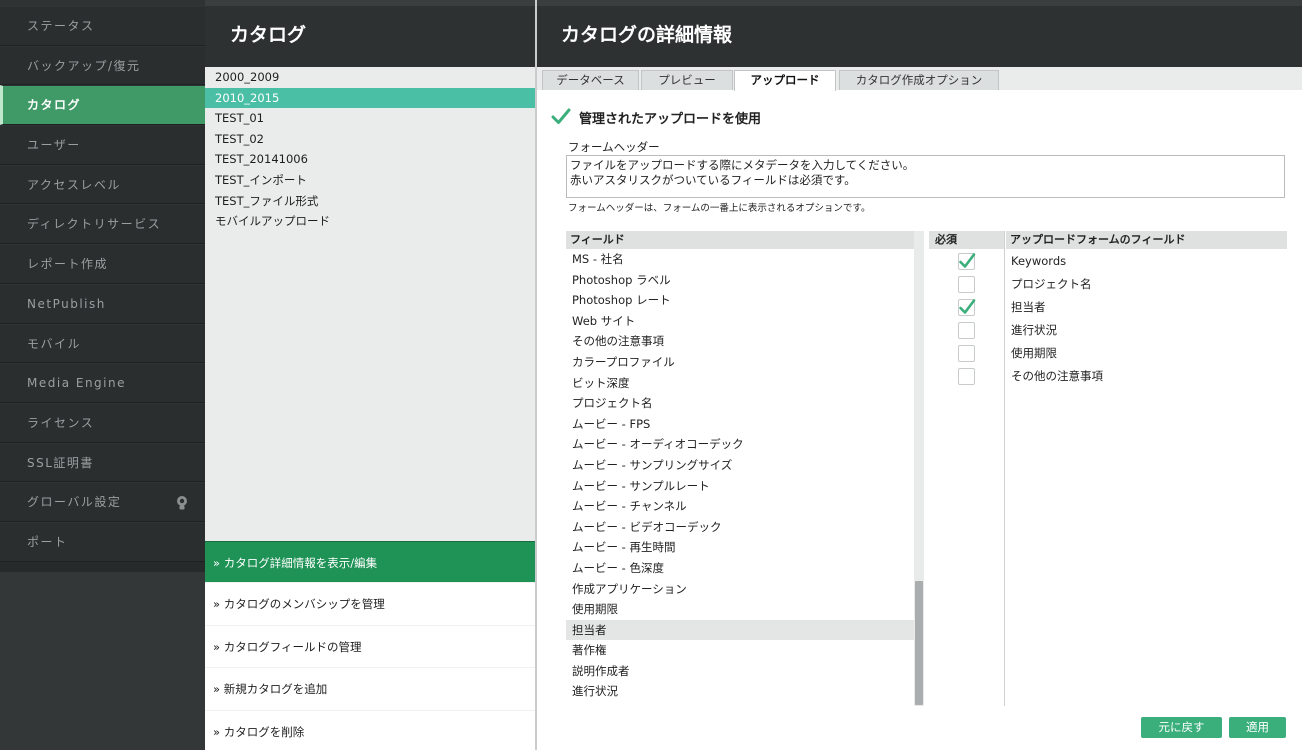 Image resolution: width=1302 pixels, height=750 pixels. Describe the element at coordinates (370, 159) in the screenshot. I see `catalog-list-item: TEST_20141006` at that location.